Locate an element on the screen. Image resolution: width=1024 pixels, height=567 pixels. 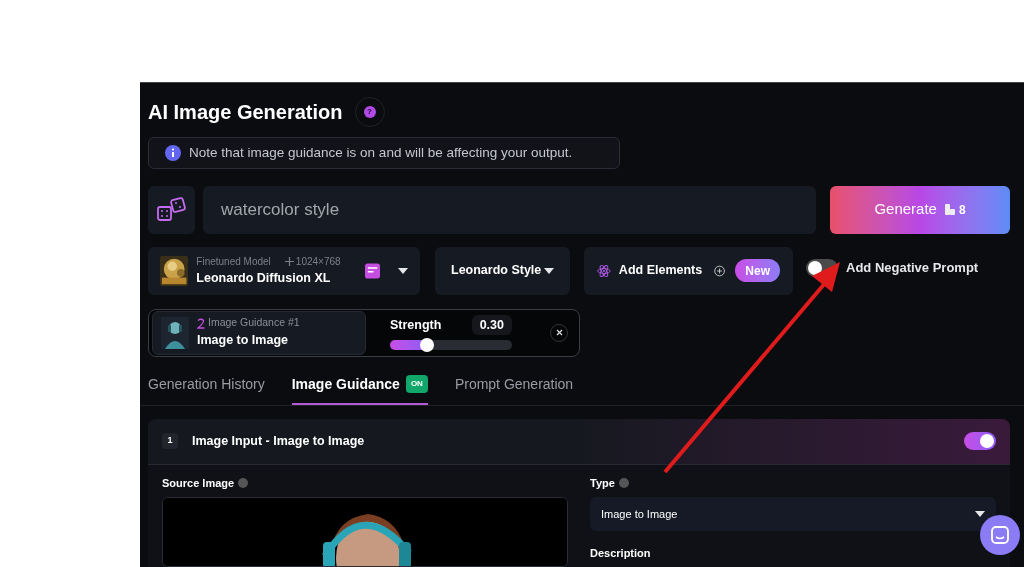
slider-thumb is located at coordinates (426, 345).